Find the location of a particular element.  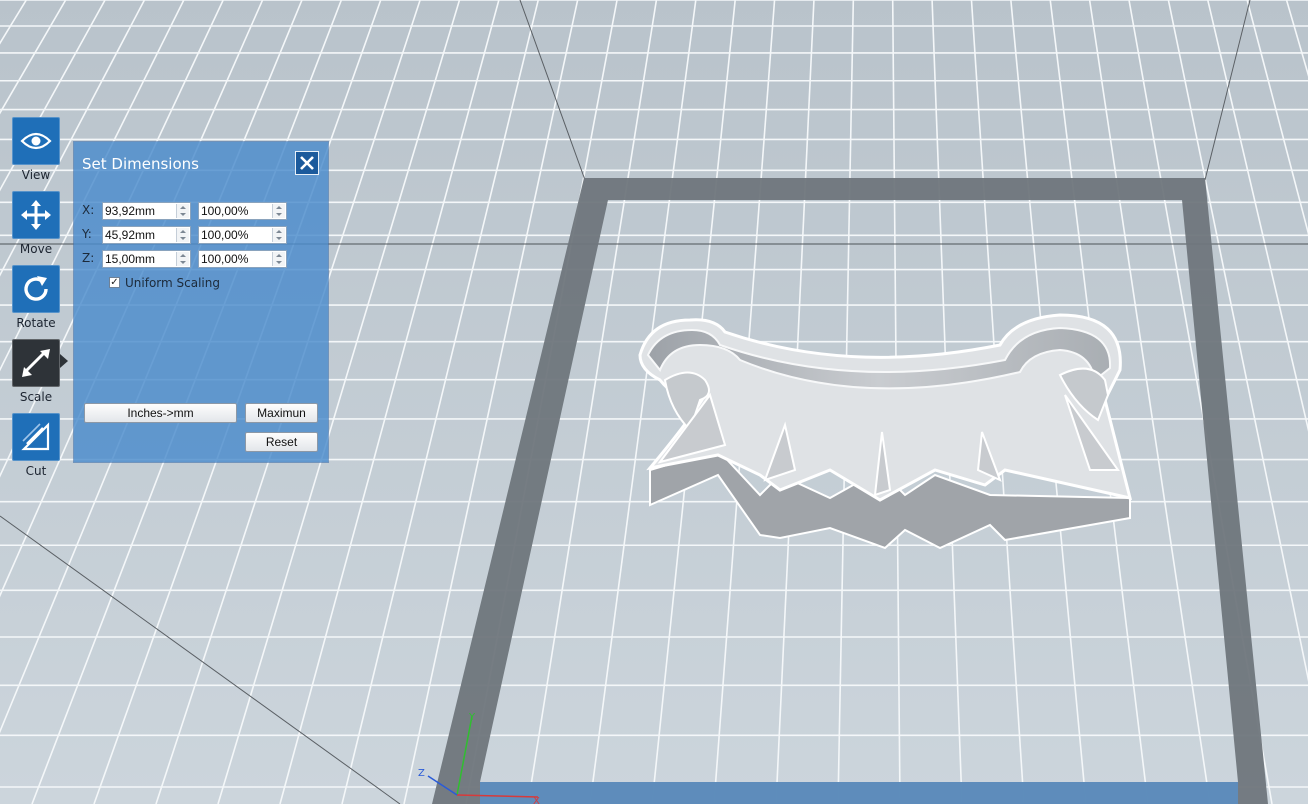

percent-z-input: 100,00% is located at coordinates (242, 259).